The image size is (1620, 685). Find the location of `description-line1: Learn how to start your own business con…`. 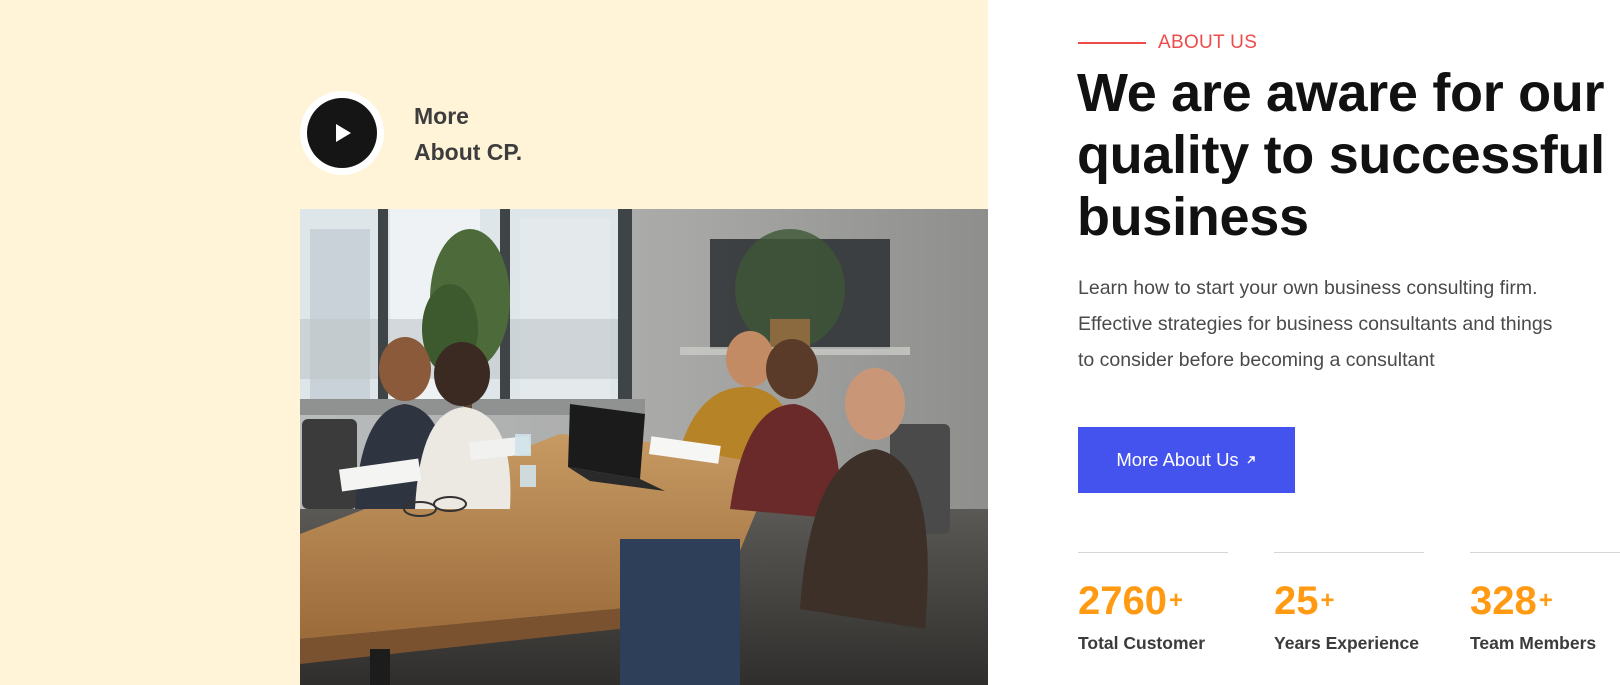

description-line1: Learn how to start your own business con… is located at coordinates (1308, 288).